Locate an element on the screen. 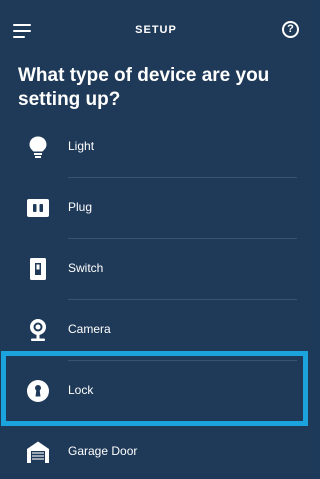  header-title: SETUP is located at coordinates (156, 30).